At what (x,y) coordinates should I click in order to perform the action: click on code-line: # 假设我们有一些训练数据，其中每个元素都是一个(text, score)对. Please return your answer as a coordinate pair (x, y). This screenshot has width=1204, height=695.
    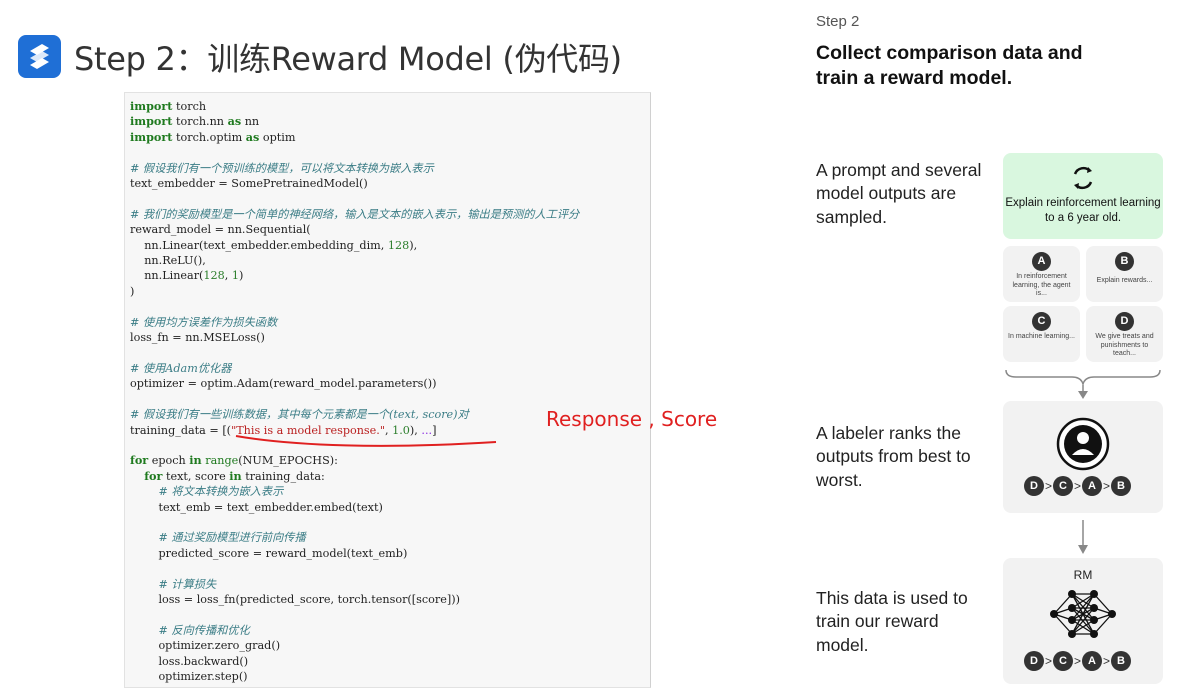
    Looking at the image, I should click on (354, 414).